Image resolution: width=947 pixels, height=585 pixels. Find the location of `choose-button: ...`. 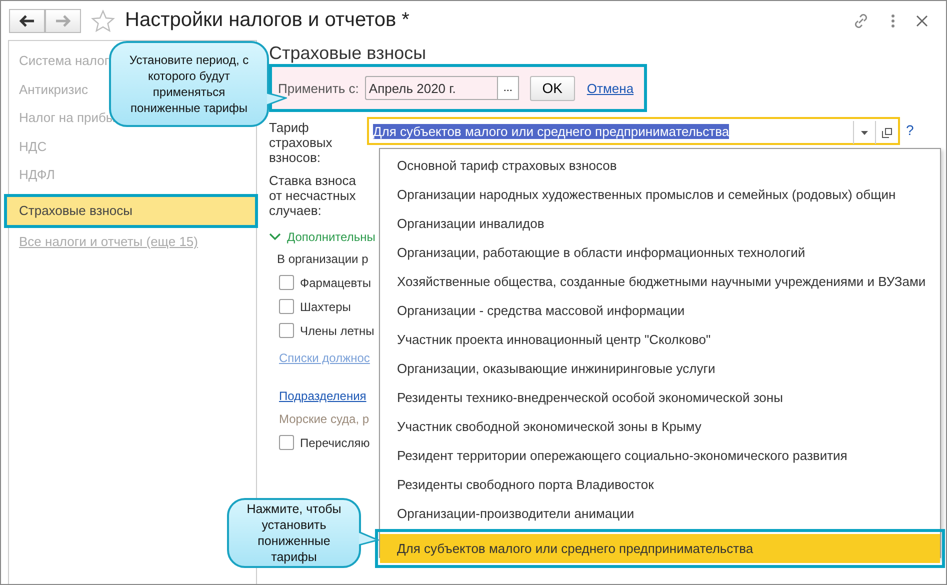

choose-button: ... is located at coordinates (507, 88).